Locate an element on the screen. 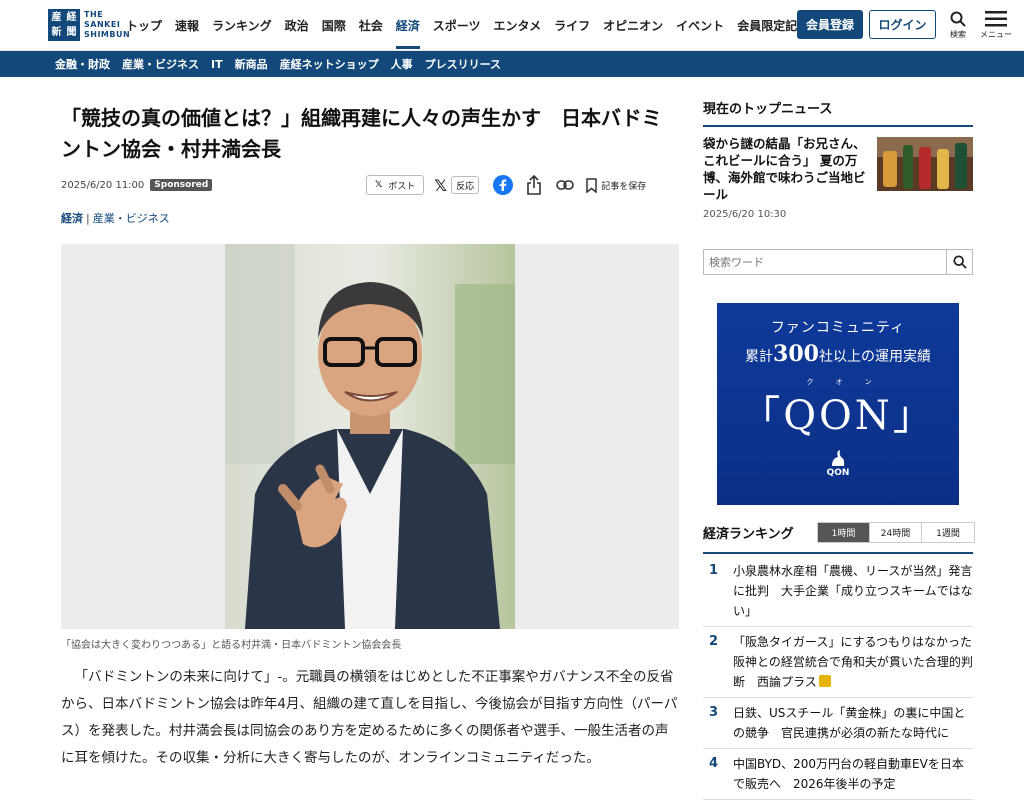 The width and height of the screenshot is (1024, 802). tab-24hours: 24時間 is located at coordinates (896, 532).